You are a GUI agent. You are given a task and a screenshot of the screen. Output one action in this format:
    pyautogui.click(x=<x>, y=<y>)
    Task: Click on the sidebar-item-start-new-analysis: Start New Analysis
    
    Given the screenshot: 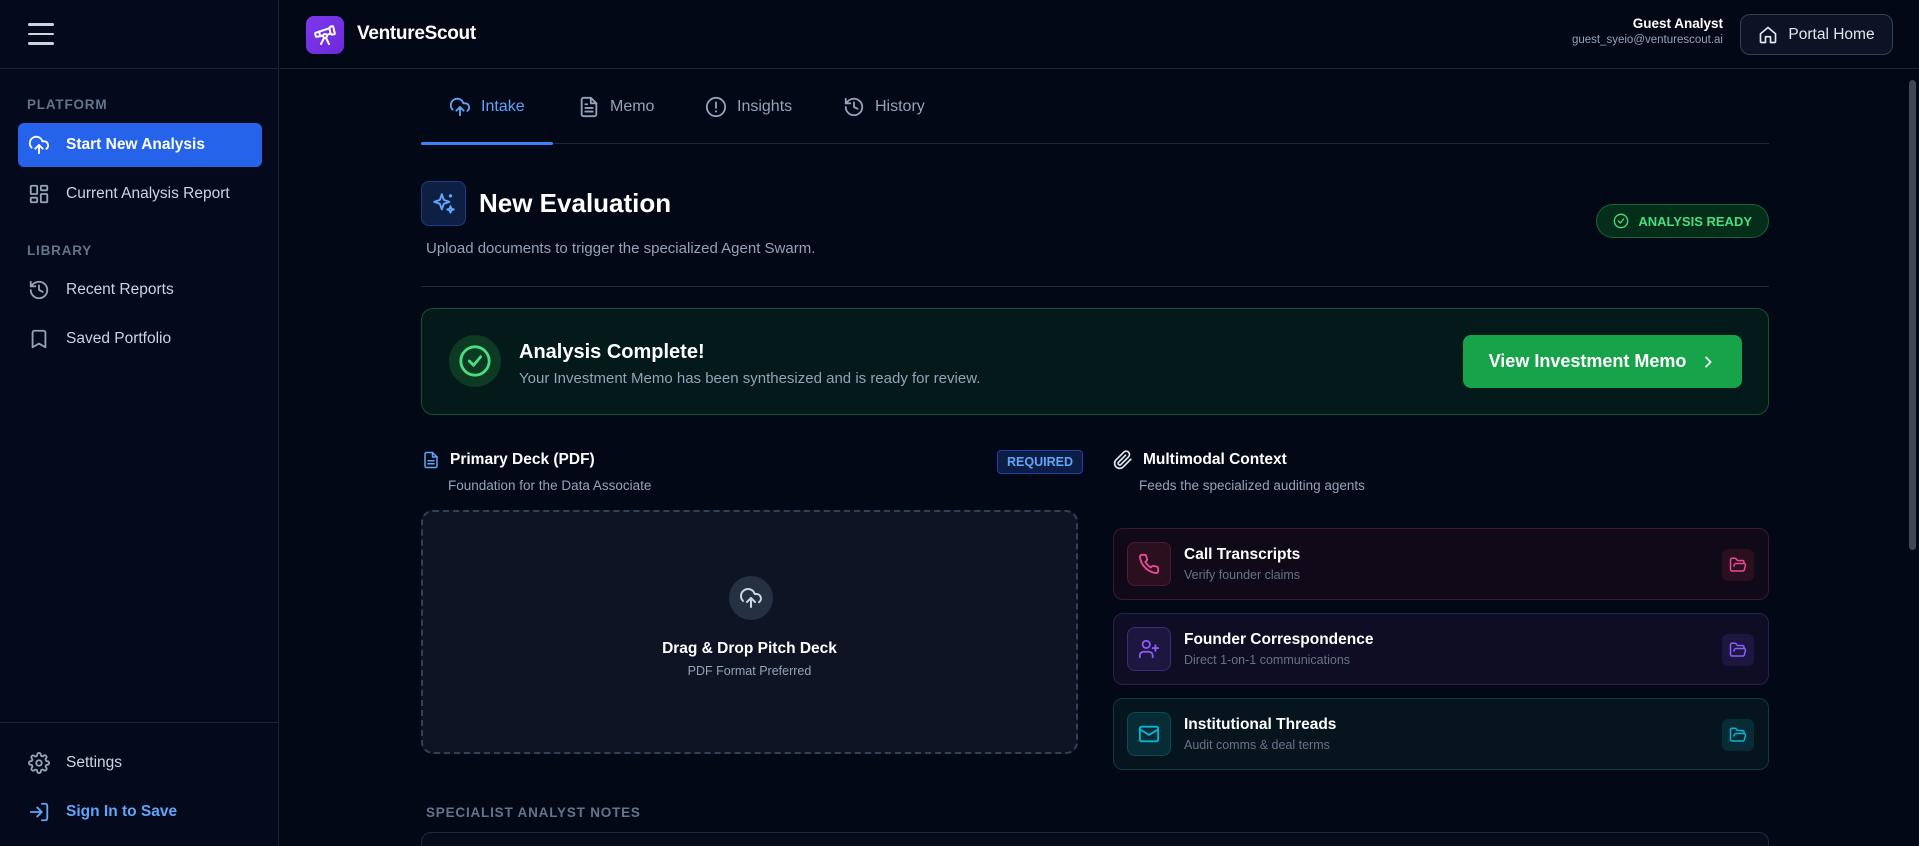 What is the action you would take?
    pyautogui.click(x=140, y=145)
    